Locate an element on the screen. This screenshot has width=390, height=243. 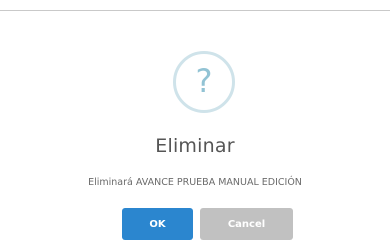
ok-button: OK is located at coordinates (157, 224).